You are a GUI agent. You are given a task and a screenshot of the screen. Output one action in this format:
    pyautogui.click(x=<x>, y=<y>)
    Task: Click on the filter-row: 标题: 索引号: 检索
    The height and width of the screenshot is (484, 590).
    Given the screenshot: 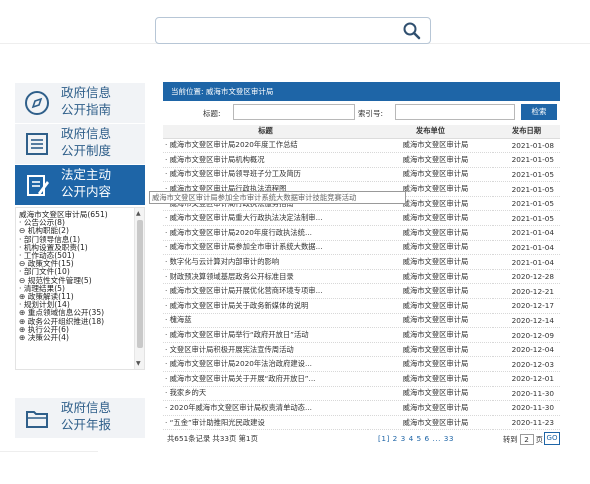 What is the action you would take?
    pyautogui.click(x=361, y=113)
    